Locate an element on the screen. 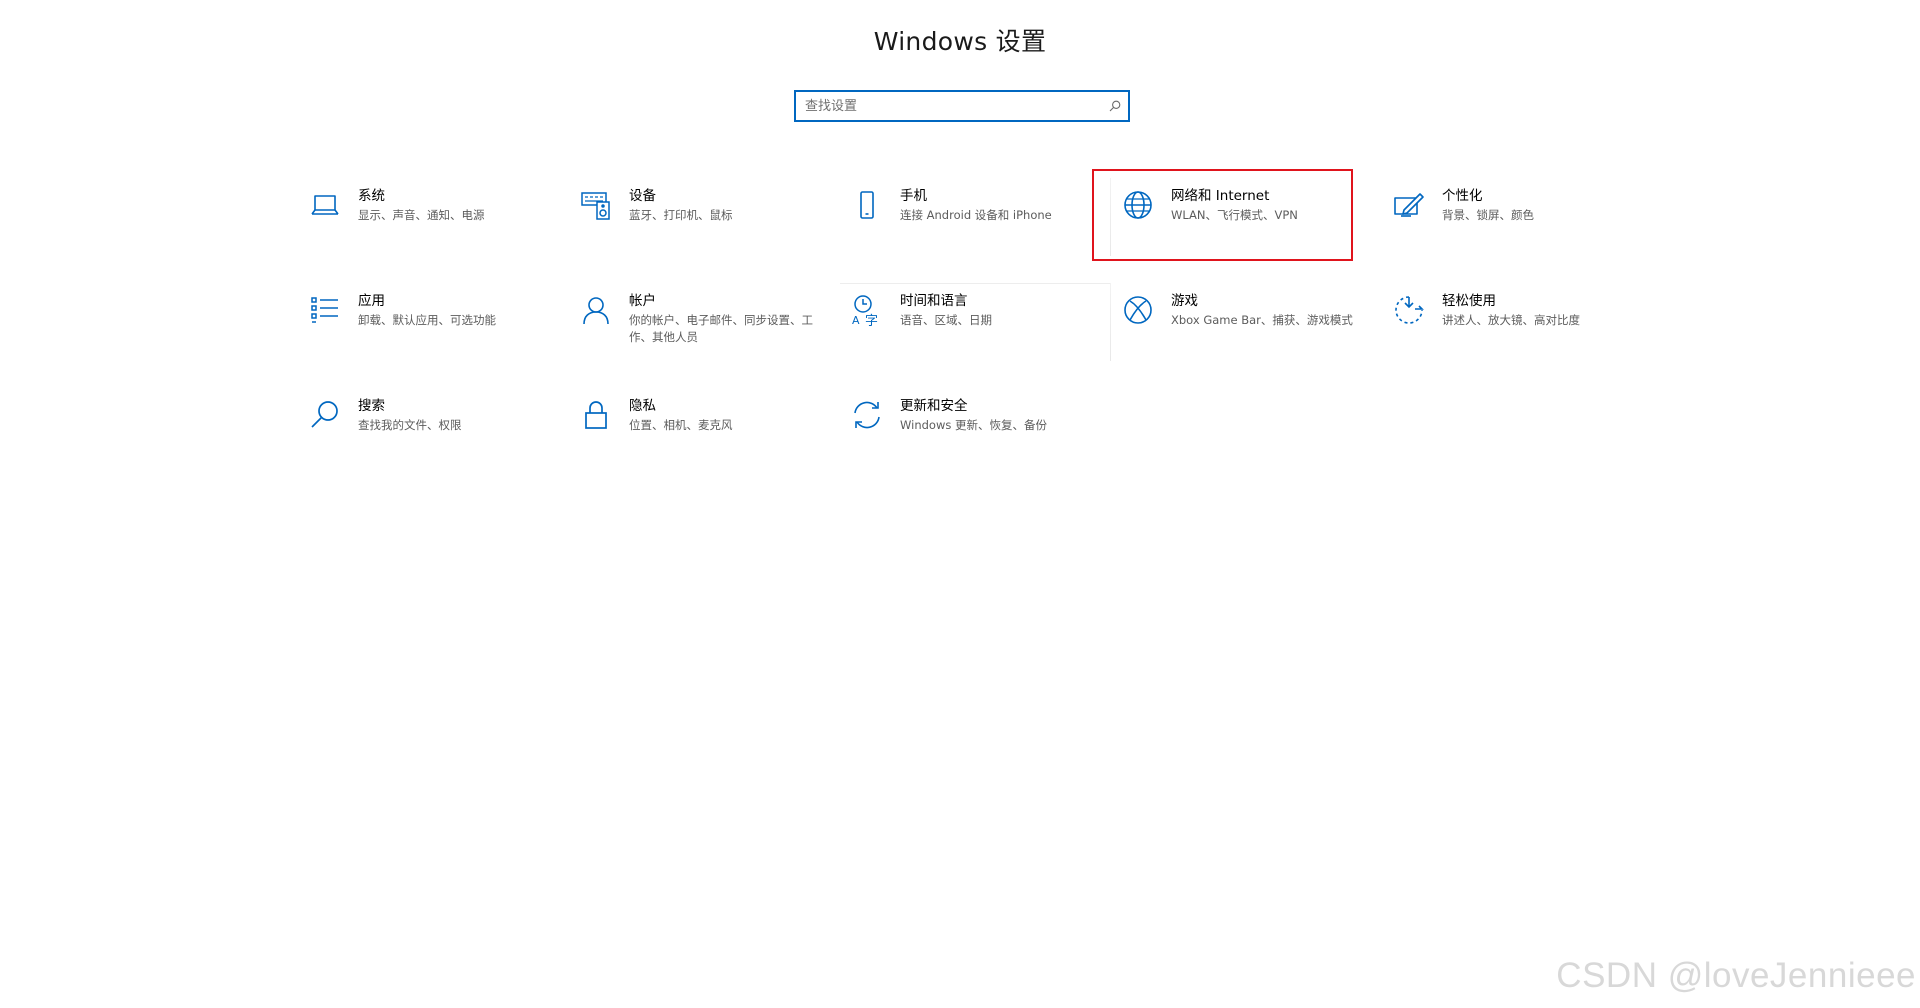 This screenshot has width=1920, height=1008. tile-desc: Xbox Game Bar、捕获、游戏模式 is located at coordinates (1262, 320).